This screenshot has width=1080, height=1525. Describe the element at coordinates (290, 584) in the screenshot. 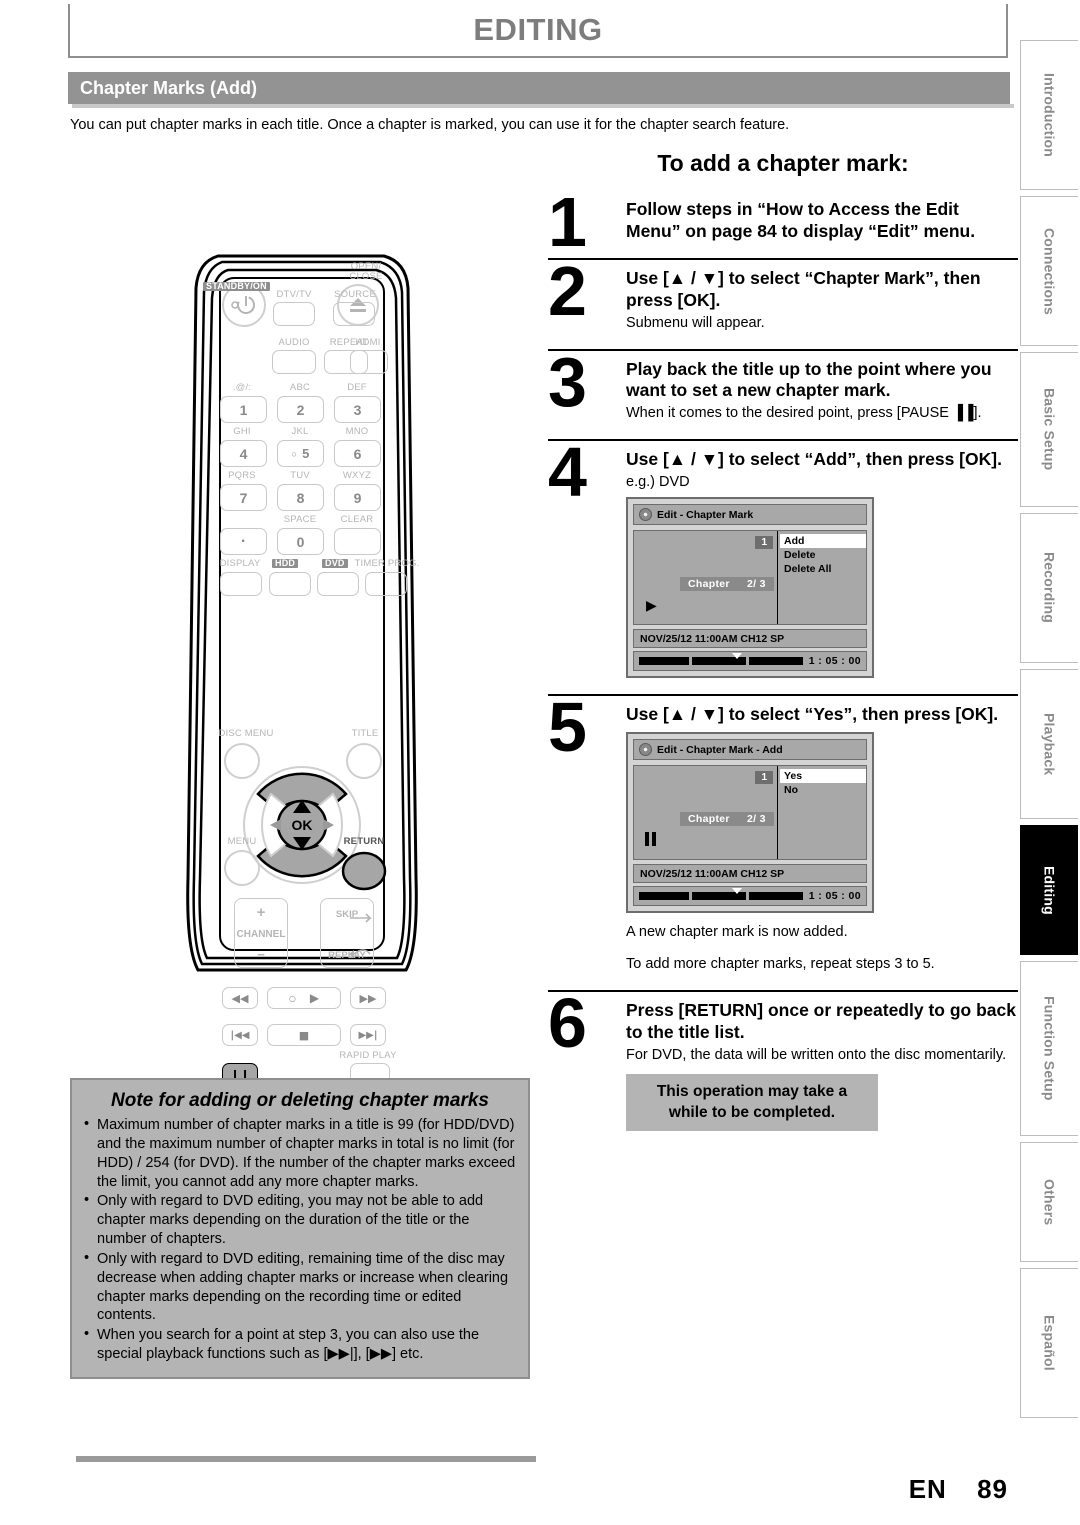

I see `remote-hdd-button` at that location.